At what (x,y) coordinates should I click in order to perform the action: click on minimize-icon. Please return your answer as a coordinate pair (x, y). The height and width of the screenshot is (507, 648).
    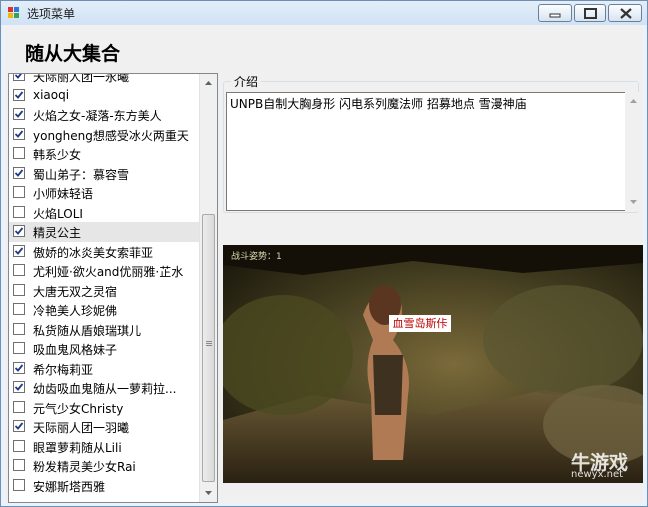
    Looking at the image, I should click on (555, 15).